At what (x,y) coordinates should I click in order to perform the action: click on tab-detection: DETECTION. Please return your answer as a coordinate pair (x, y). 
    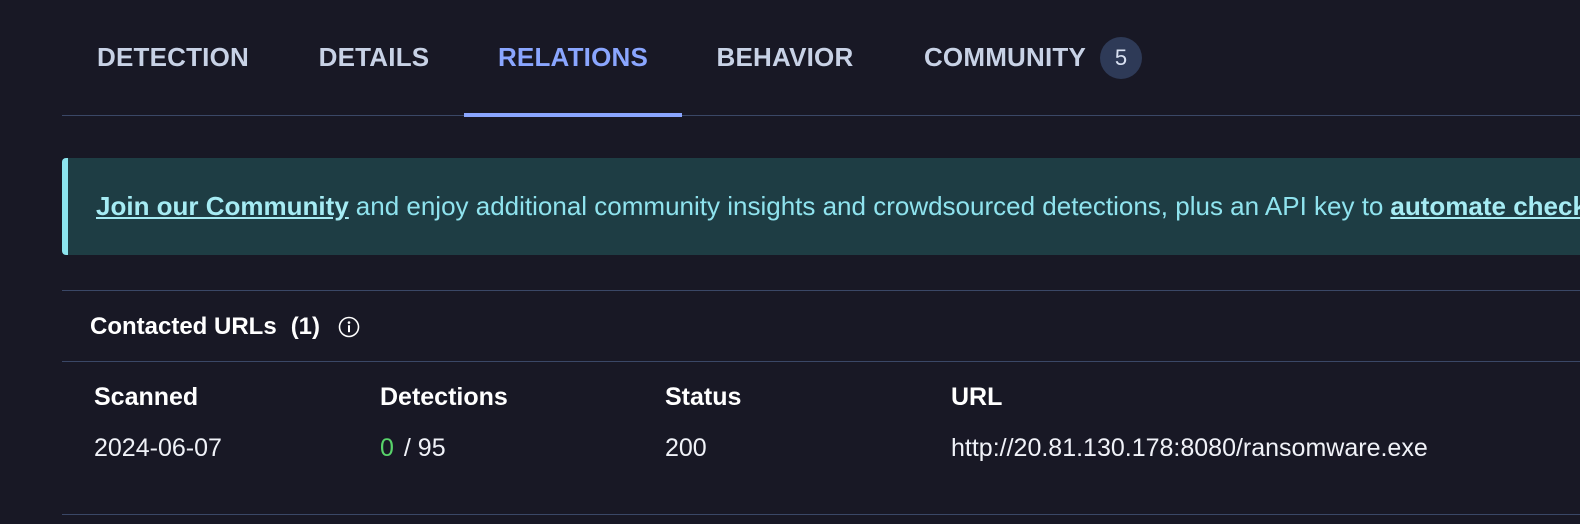
    Looking at the image, I should click on (173, 57).